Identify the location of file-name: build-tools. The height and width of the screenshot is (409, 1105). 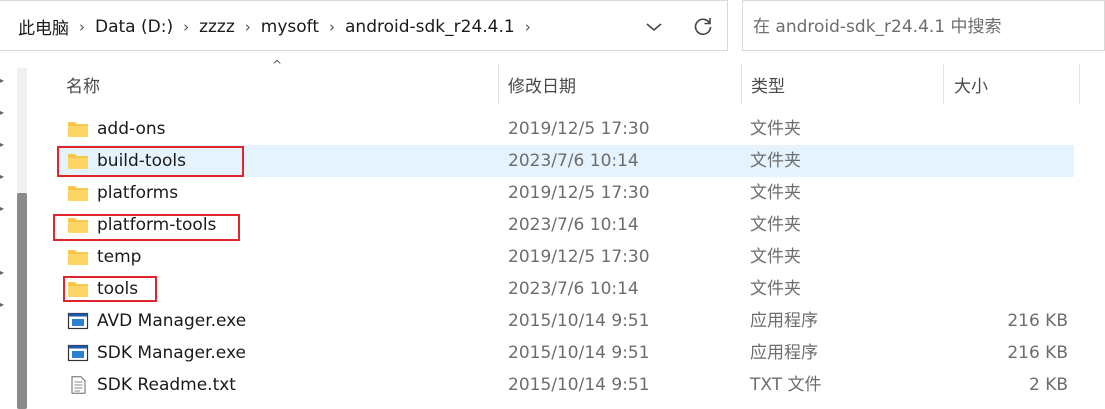
(141, 161).